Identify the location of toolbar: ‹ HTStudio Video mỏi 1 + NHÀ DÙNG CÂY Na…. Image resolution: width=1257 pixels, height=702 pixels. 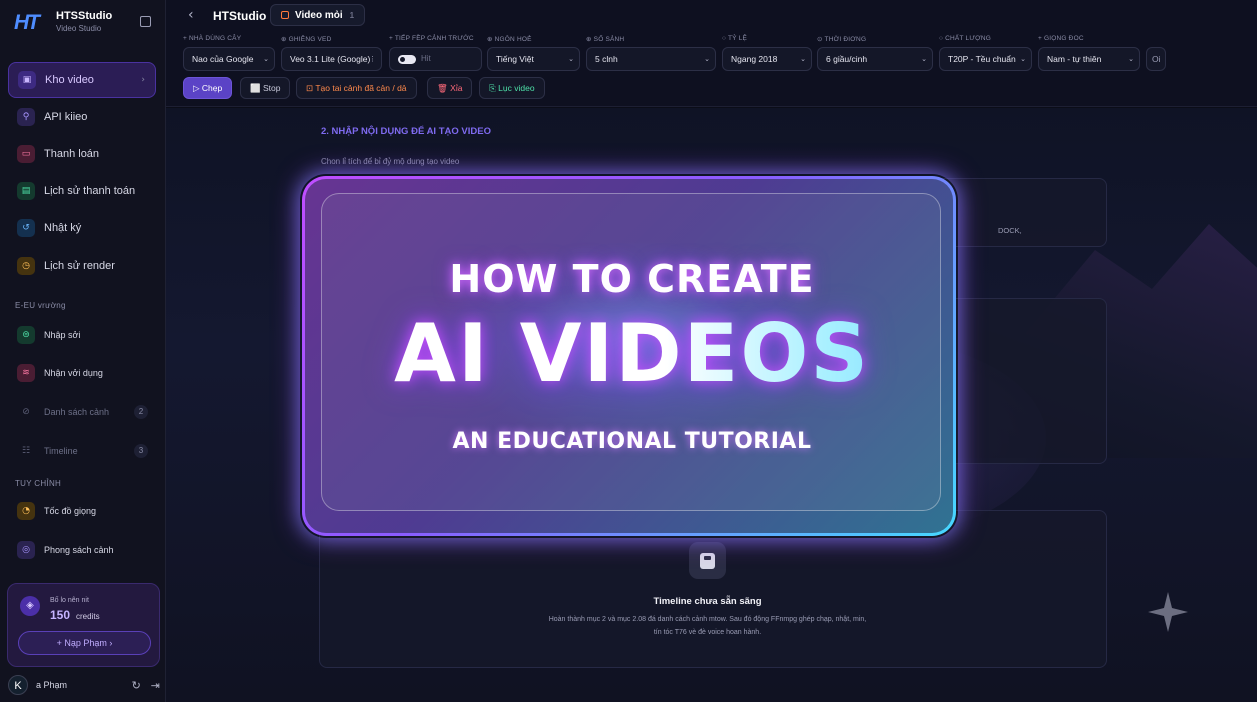
(711, 53).